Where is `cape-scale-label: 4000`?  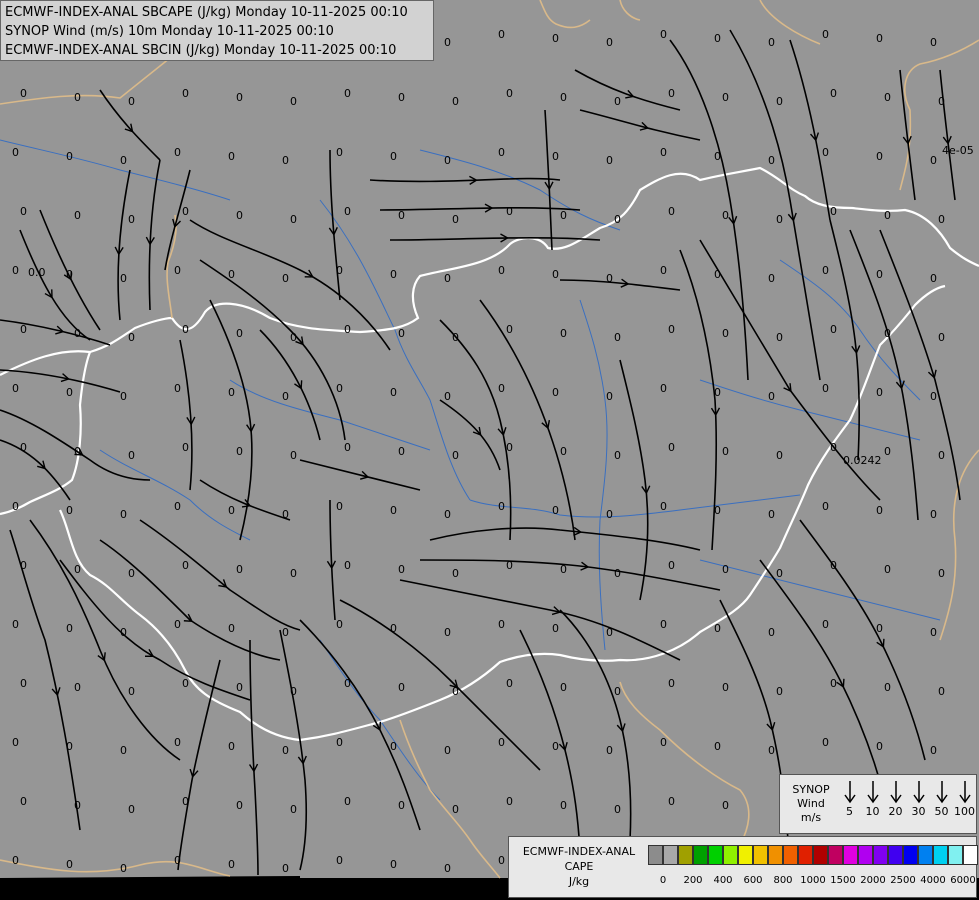 cape-scale-label: 4000 is located at coordinates (933, 880).